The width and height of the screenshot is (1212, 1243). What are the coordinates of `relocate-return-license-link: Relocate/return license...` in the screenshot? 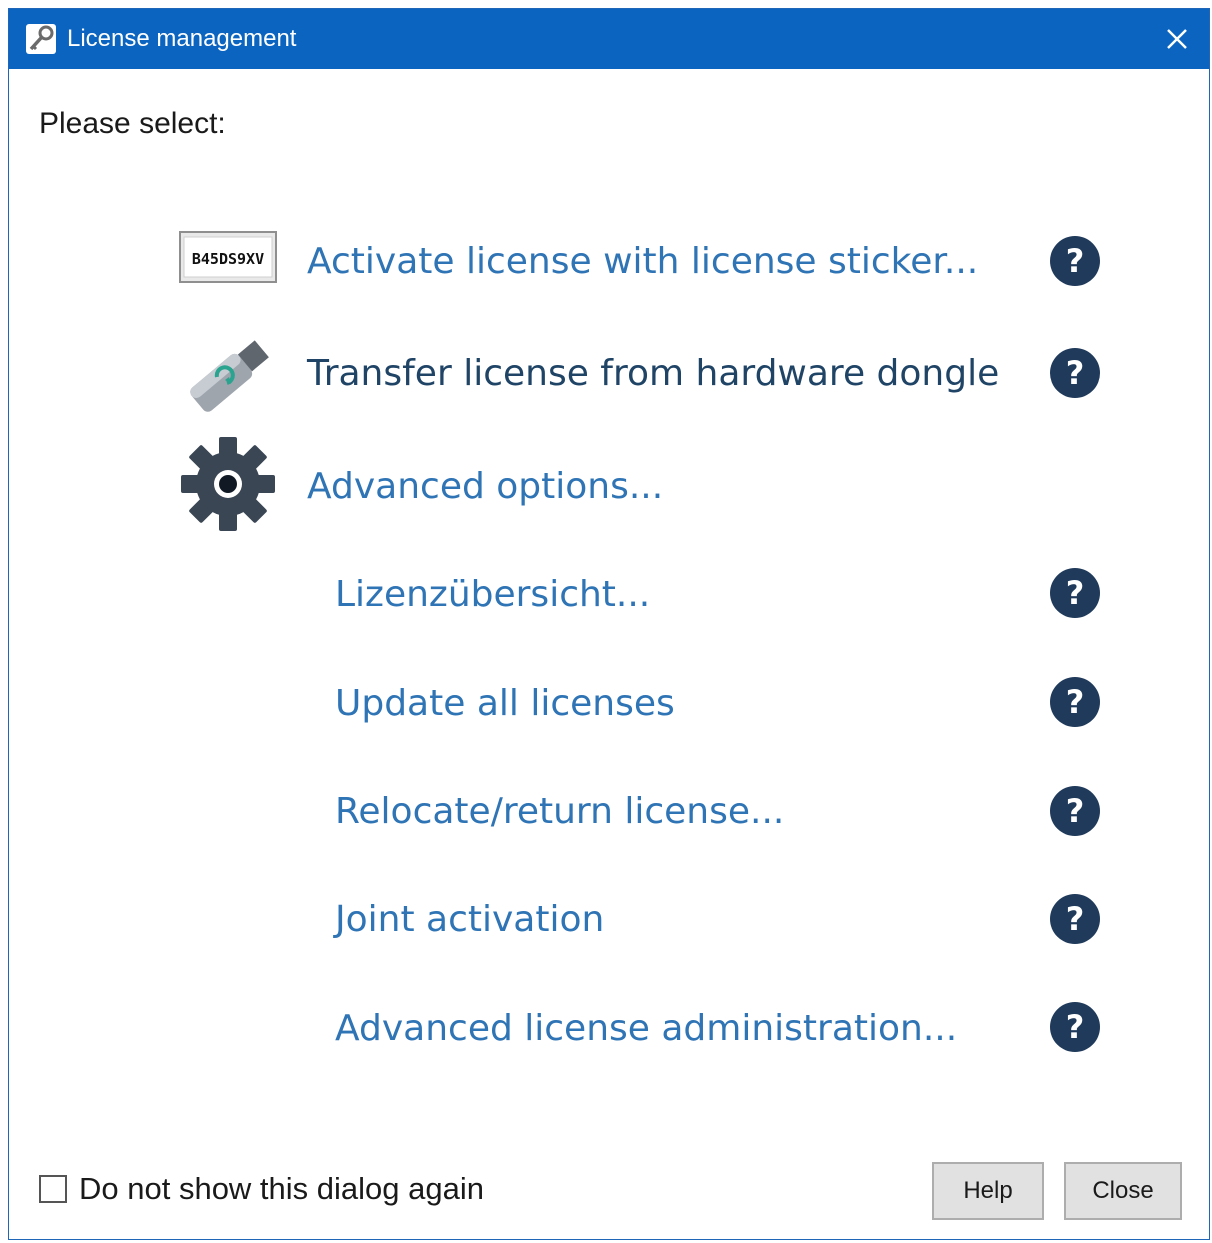 It's located at (559, 812).